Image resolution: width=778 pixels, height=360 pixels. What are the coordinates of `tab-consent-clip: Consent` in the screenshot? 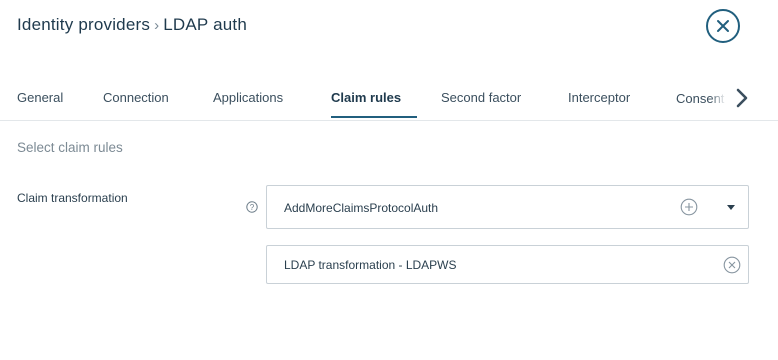 It's located at (701, 99).